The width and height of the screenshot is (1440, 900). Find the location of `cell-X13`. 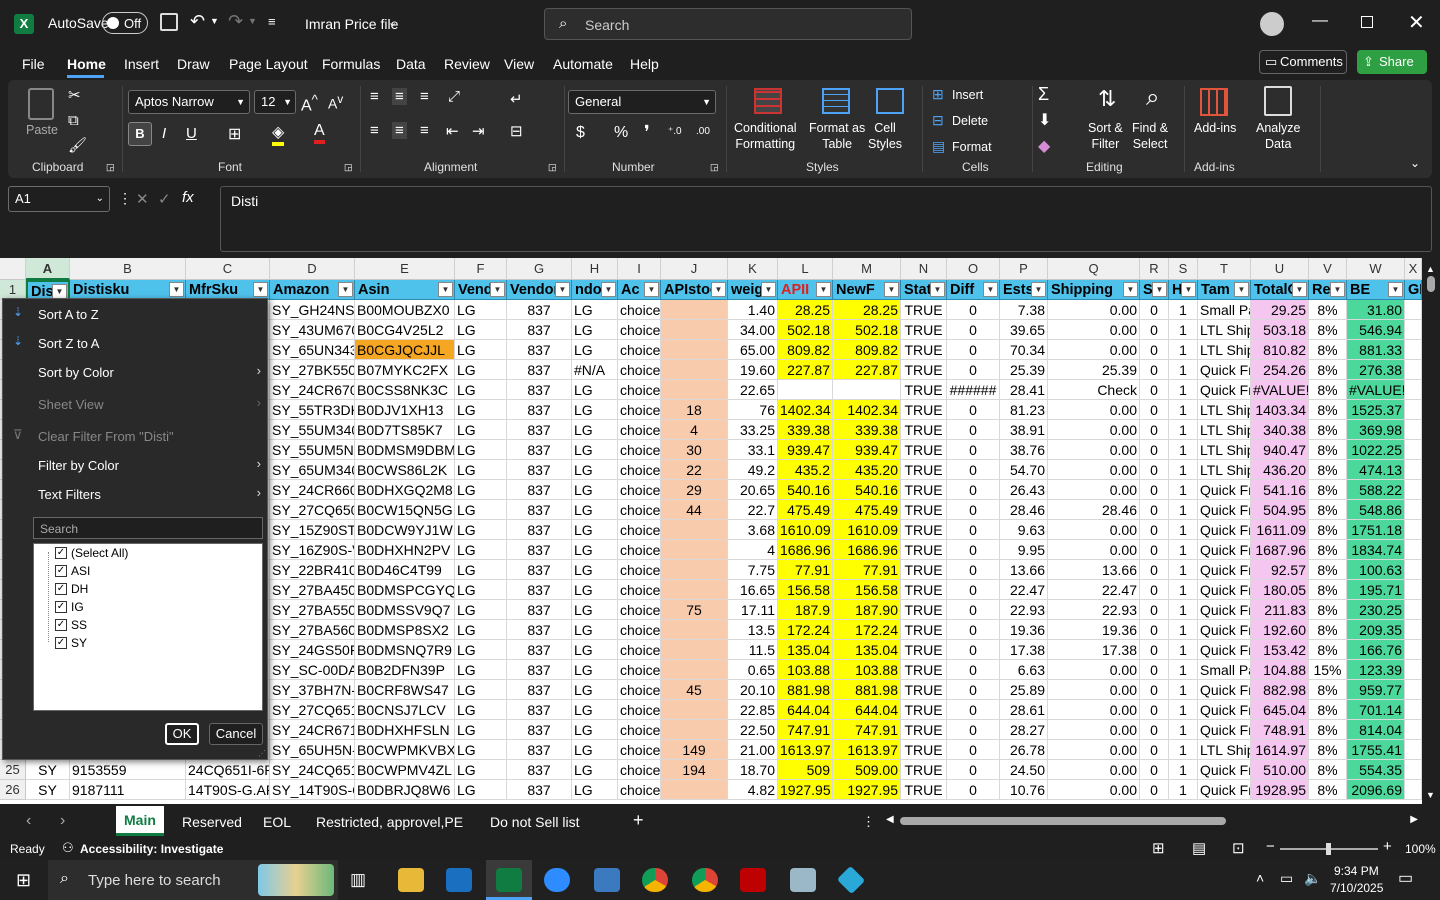

cell-X13 is located at coordinates (1413, 530).